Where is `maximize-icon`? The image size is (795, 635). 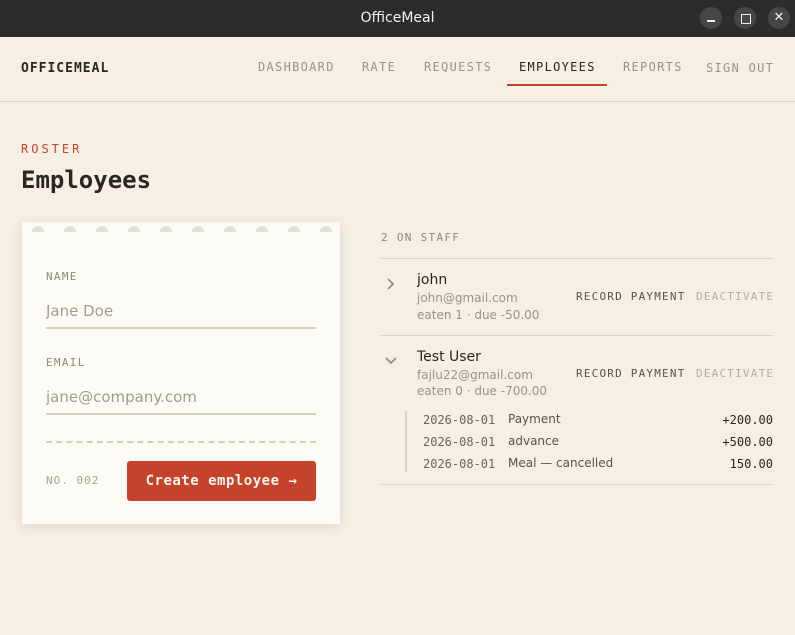 maximize-icon is located at coordinates (745, 18).